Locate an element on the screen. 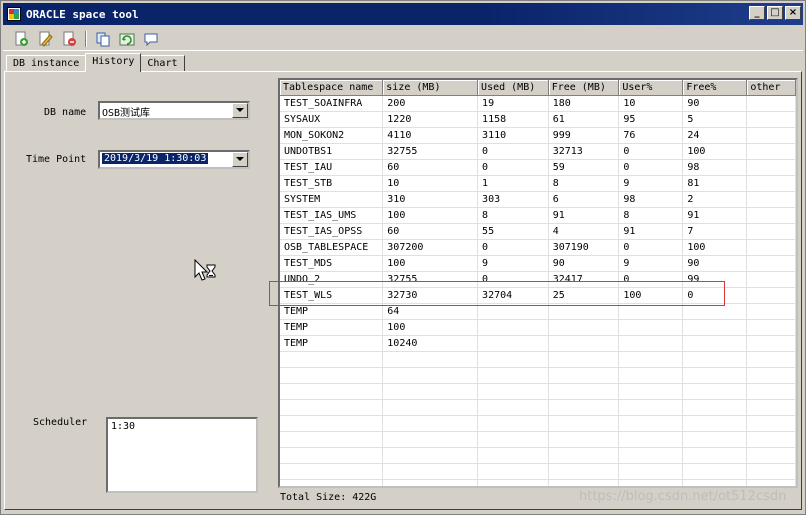  table-row: UNDOTBS1 32755 0 32713 0 100 is located at coordinates (538, 151).